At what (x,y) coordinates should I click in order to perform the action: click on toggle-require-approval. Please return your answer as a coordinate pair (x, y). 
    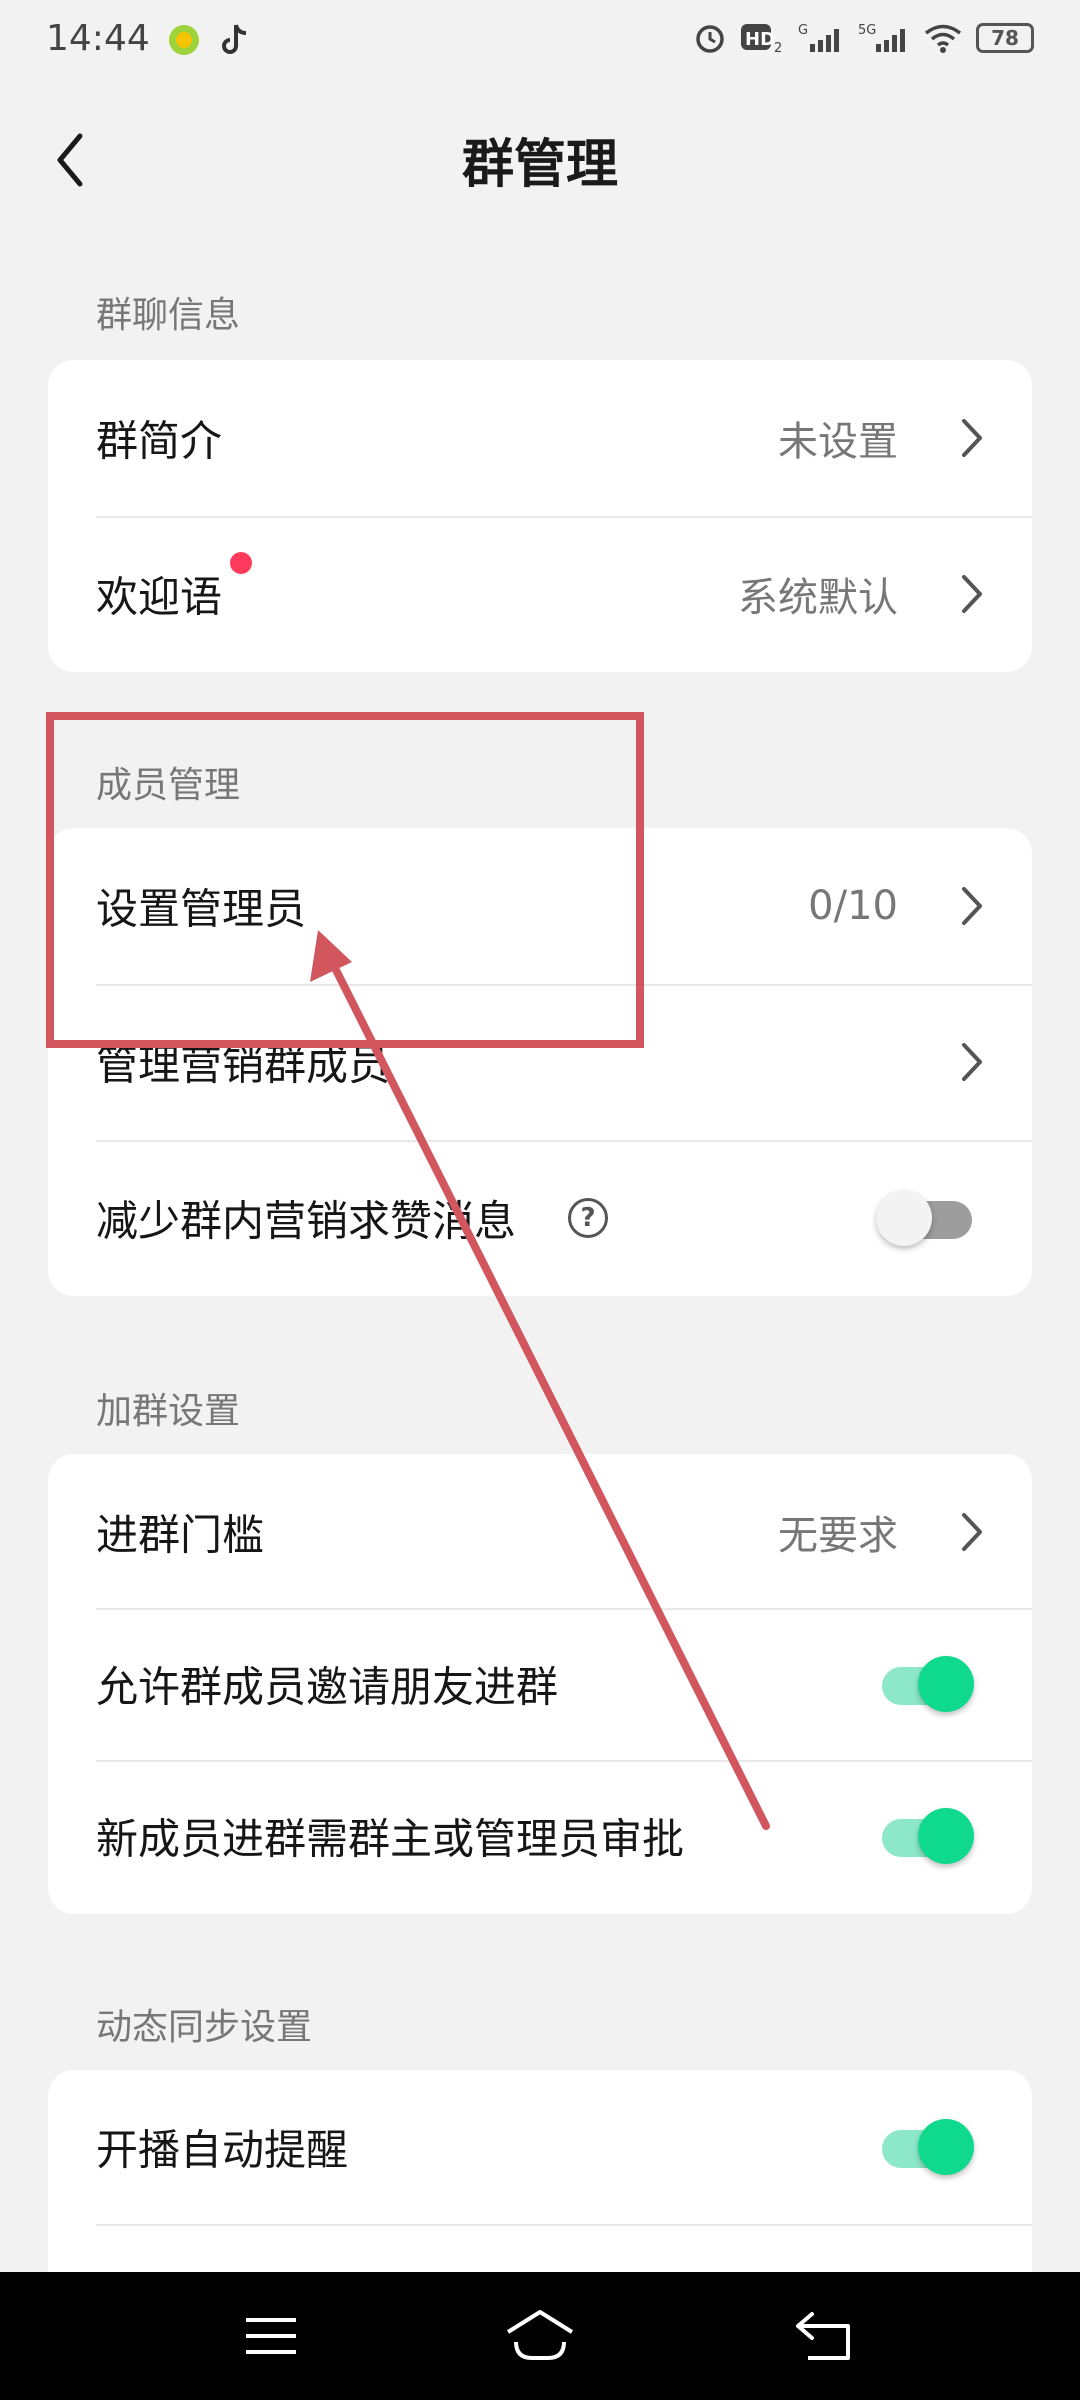
    Looking at the image, I should click on (925, 1836).